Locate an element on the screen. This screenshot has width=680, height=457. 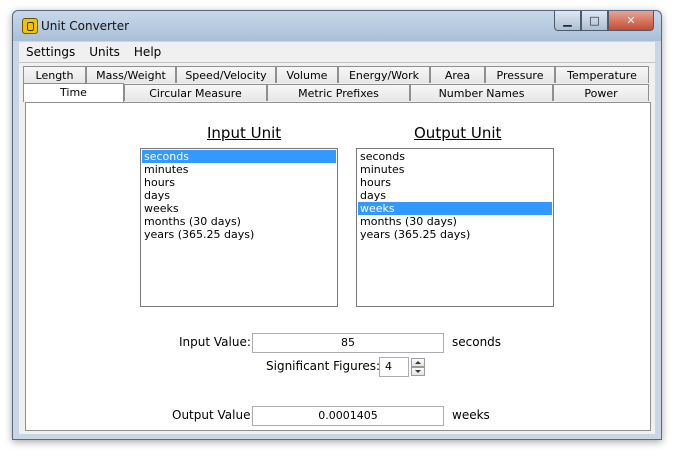
spin-up-button is located at coordinates (418, 362).